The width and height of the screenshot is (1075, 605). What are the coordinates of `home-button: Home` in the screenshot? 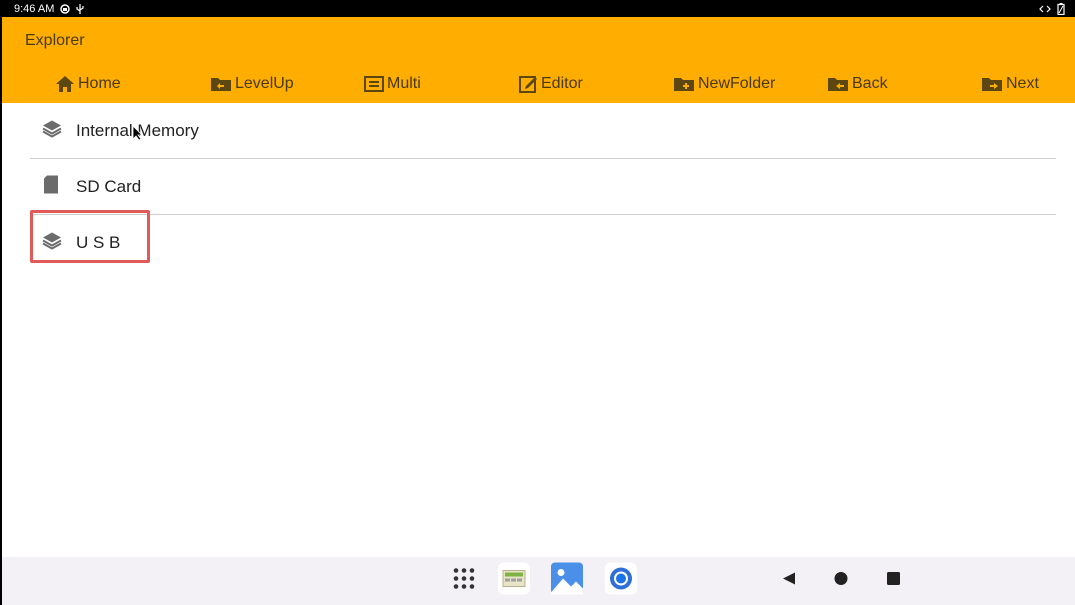 It's located at (88, 84).